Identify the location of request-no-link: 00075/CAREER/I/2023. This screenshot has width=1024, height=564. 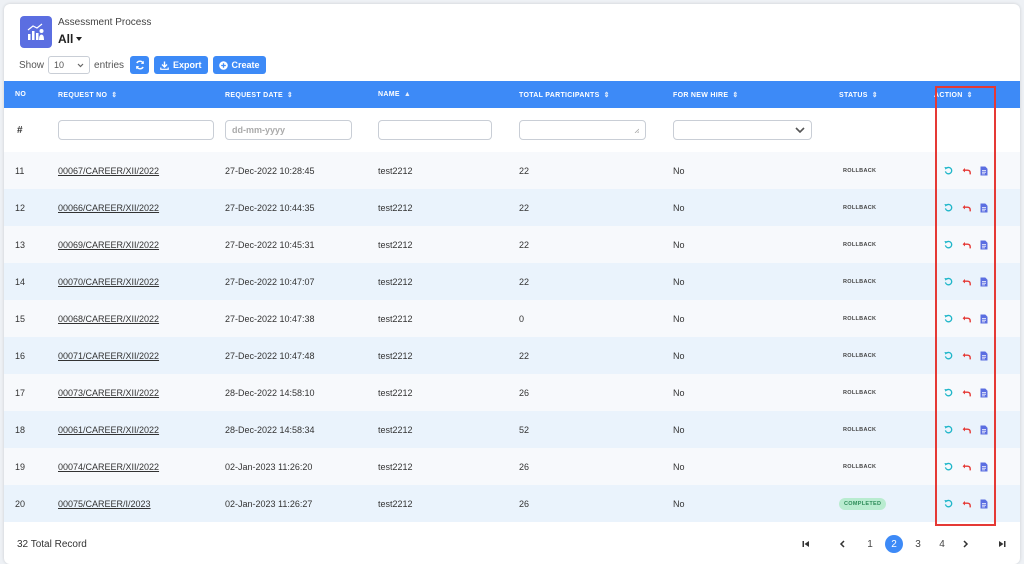
(104, 504).